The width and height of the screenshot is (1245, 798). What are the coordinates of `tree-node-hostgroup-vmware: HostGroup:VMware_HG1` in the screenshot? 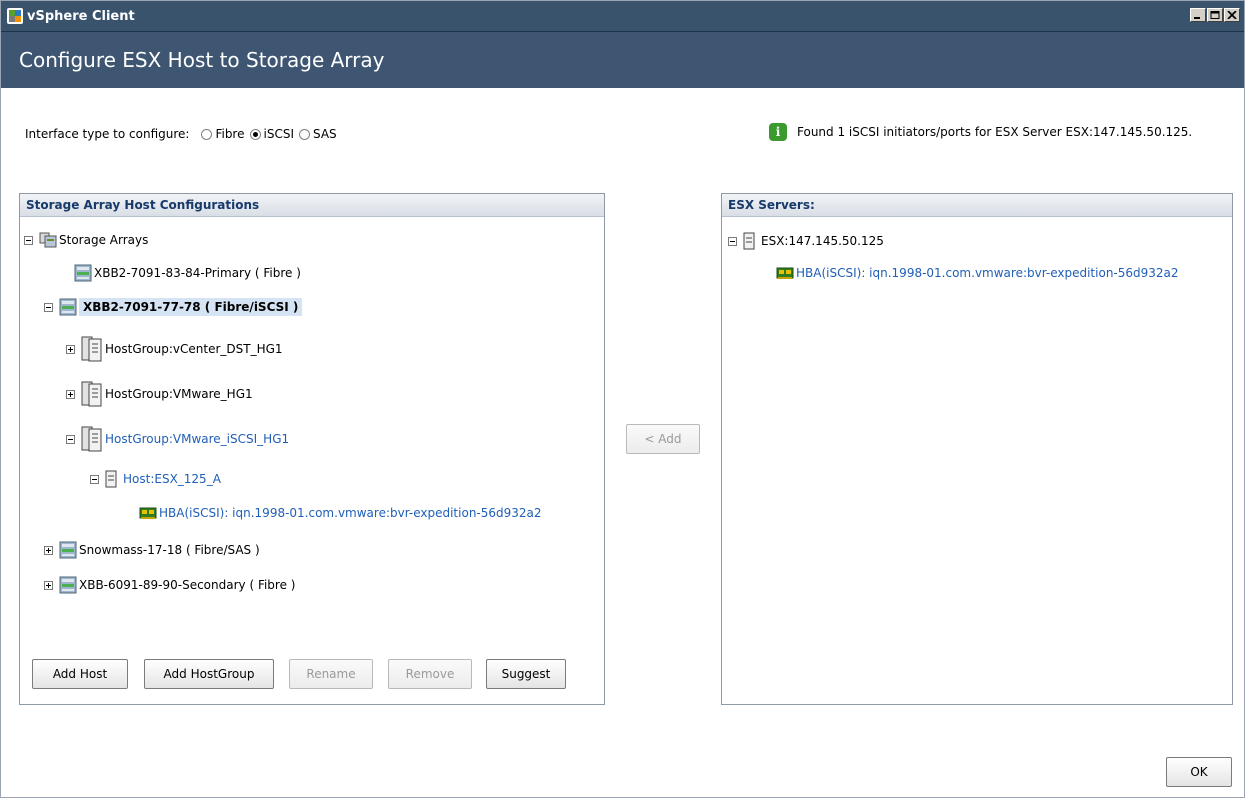 It's located at (159, 394).